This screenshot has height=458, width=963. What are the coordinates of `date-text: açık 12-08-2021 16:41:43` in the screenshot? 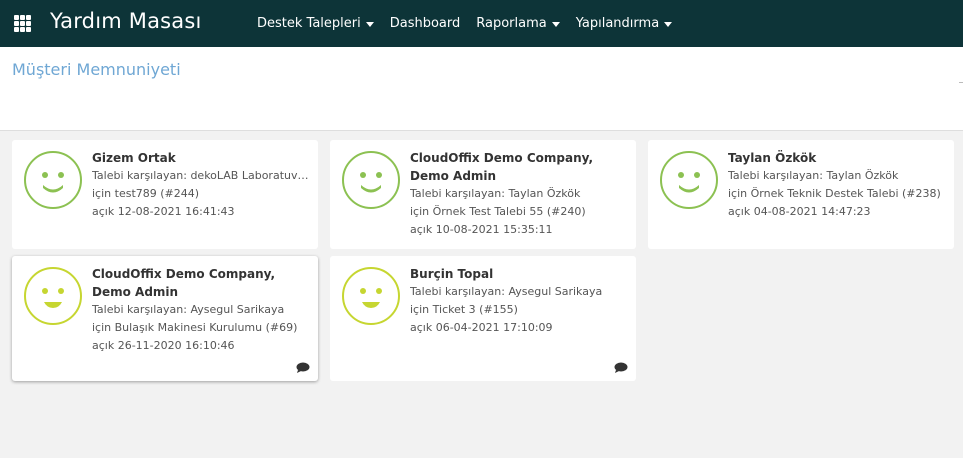 It's located at (163, 211).